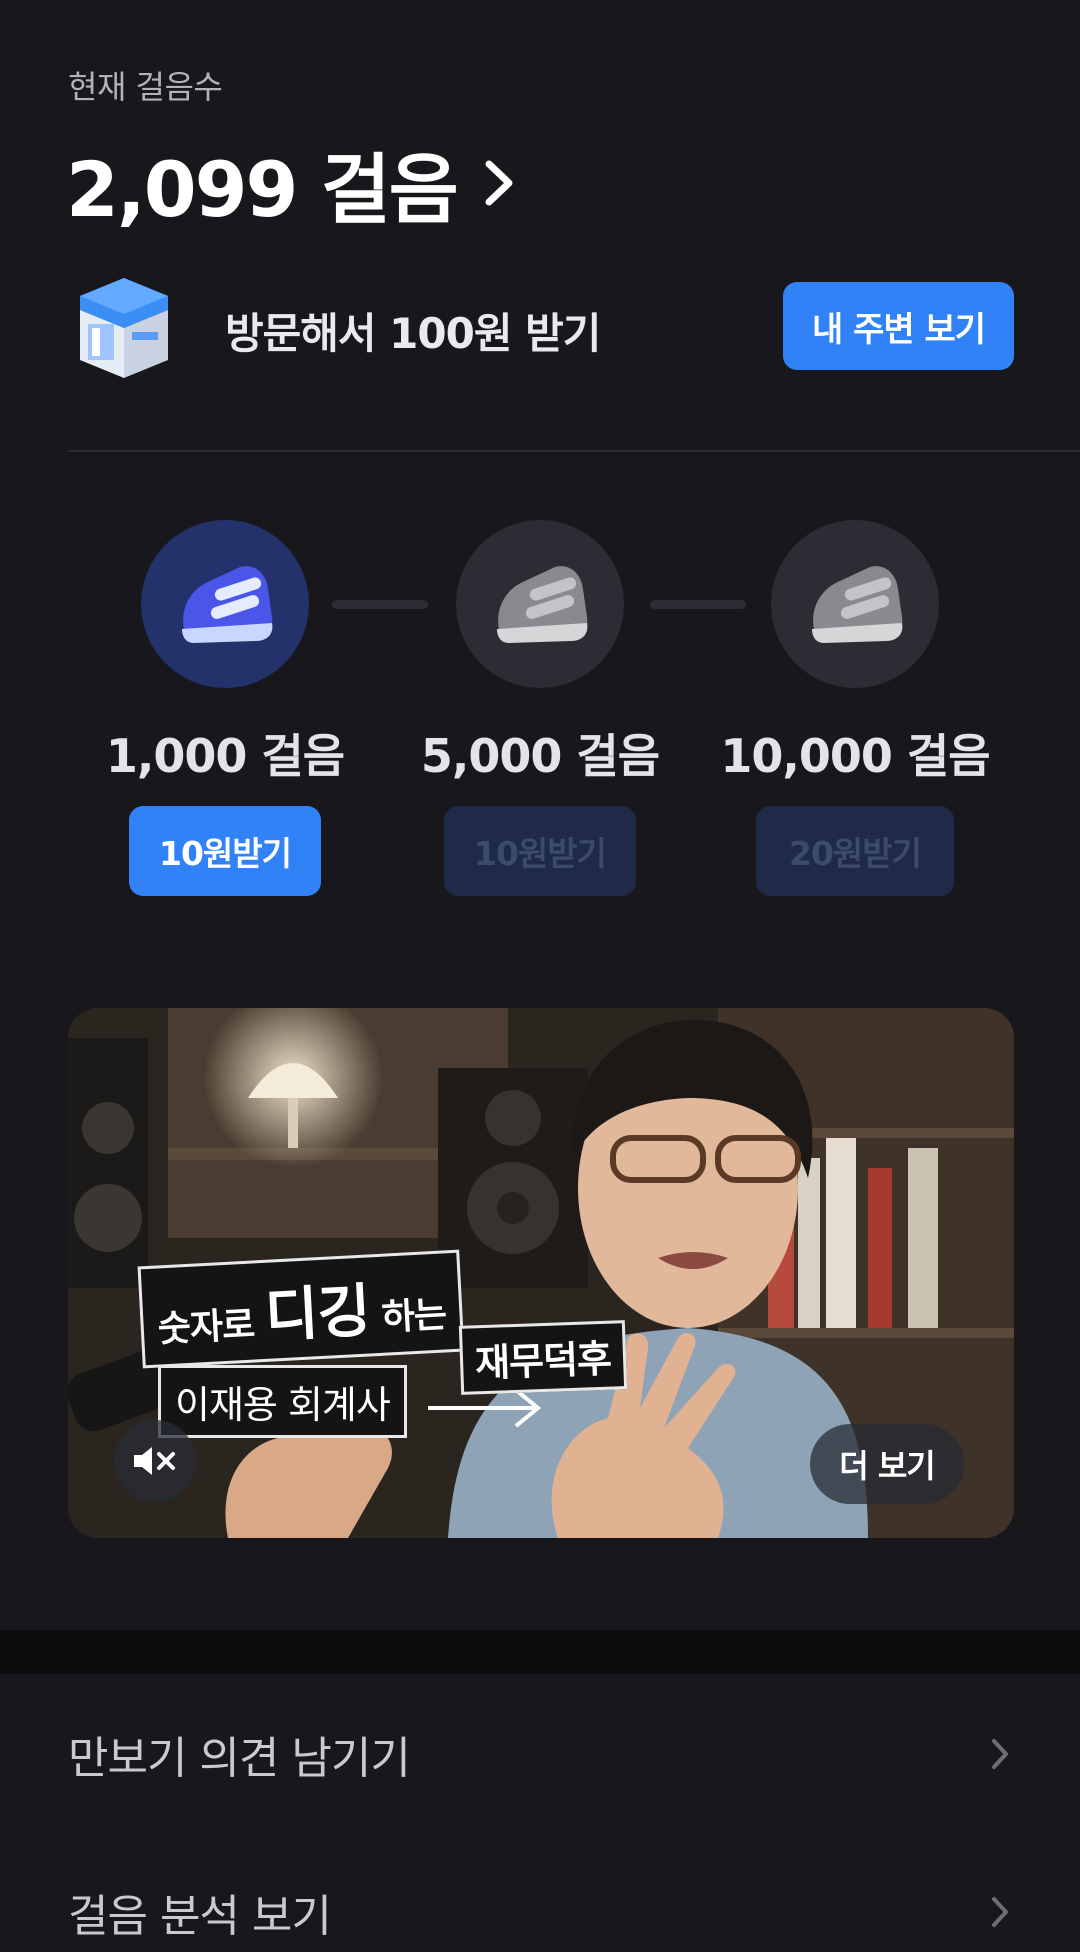 The height and width of the screenshot is (1952, 1080). Describe the element at coordinates (574, 451) in the screenshot. I see `divider` at that location.